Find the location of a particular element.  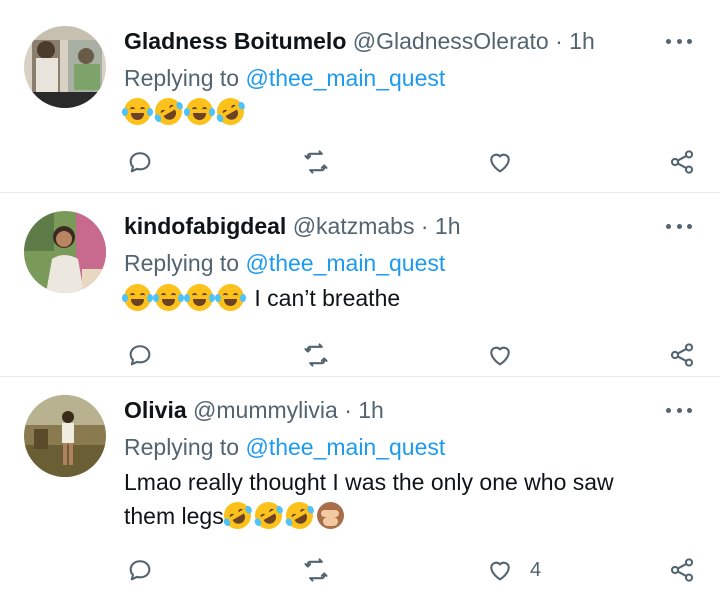

tweet-header: Gladness Boitumelo @GladnessOlerato · 1h is located at coordinates (387, 41).